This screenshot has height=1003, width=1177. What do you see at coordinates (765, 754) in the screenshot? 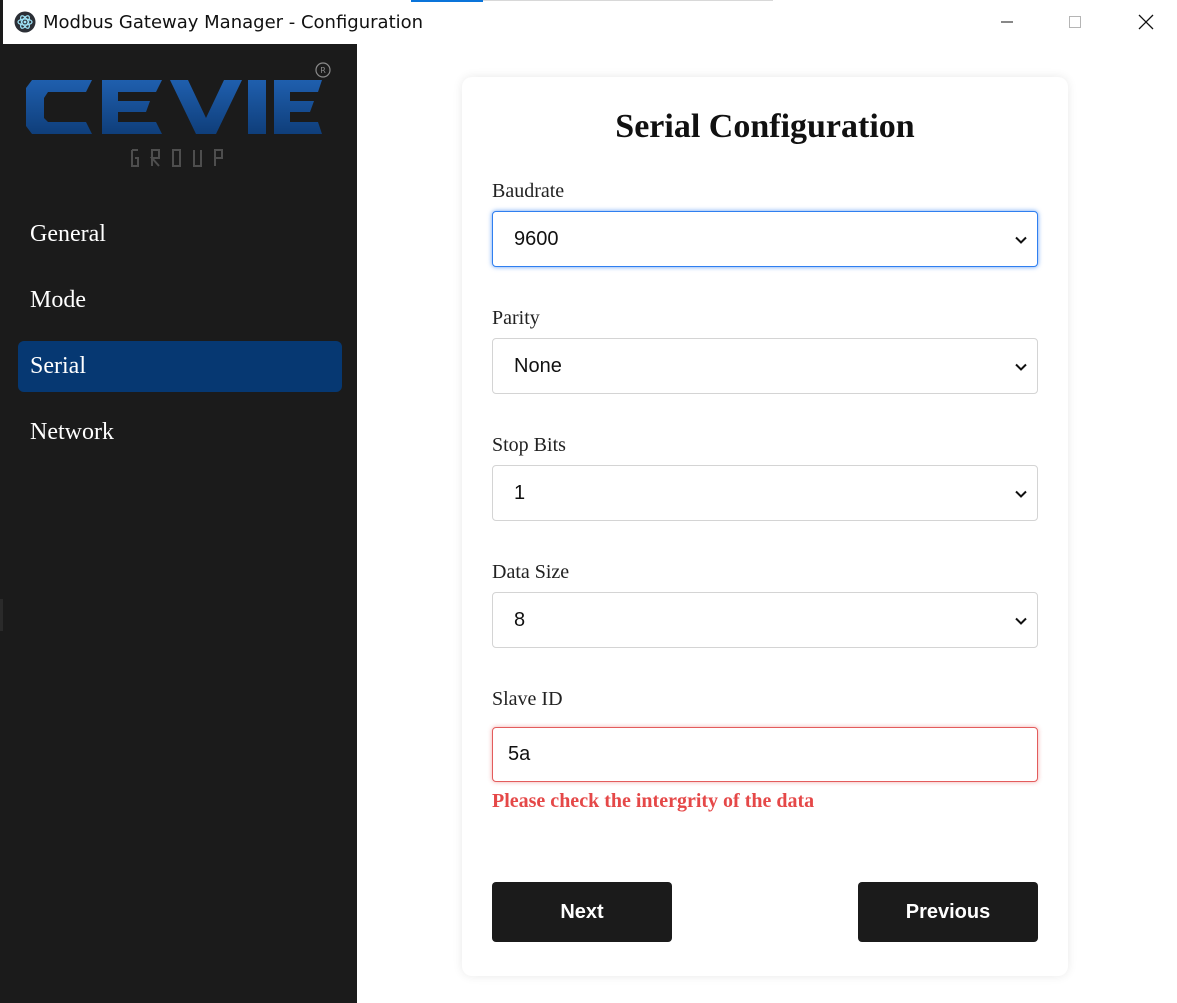
I see `slave-id-input: 5a` at bounding box center [765, 754].